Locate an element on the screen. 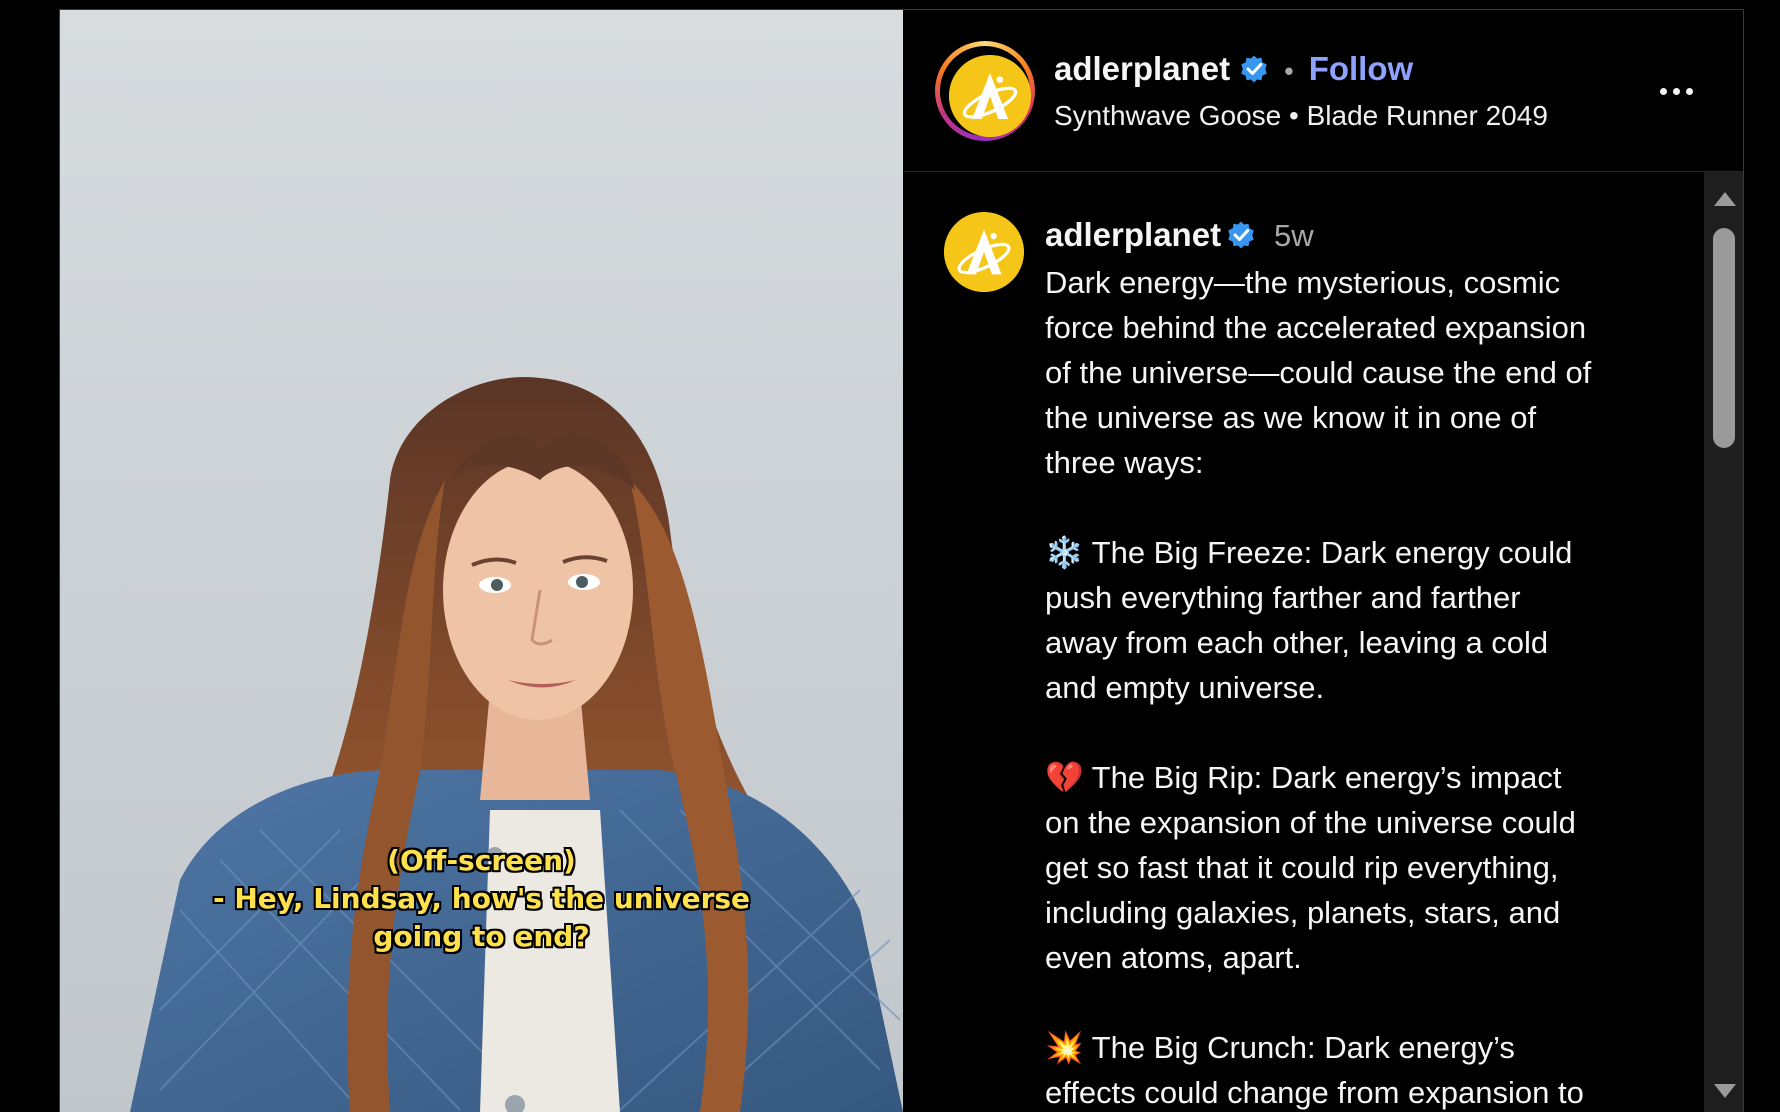 This screenshot has width=1780, height=1112. caption-line: force behind the accelerated expansion is located at coordinates (1316, 327).